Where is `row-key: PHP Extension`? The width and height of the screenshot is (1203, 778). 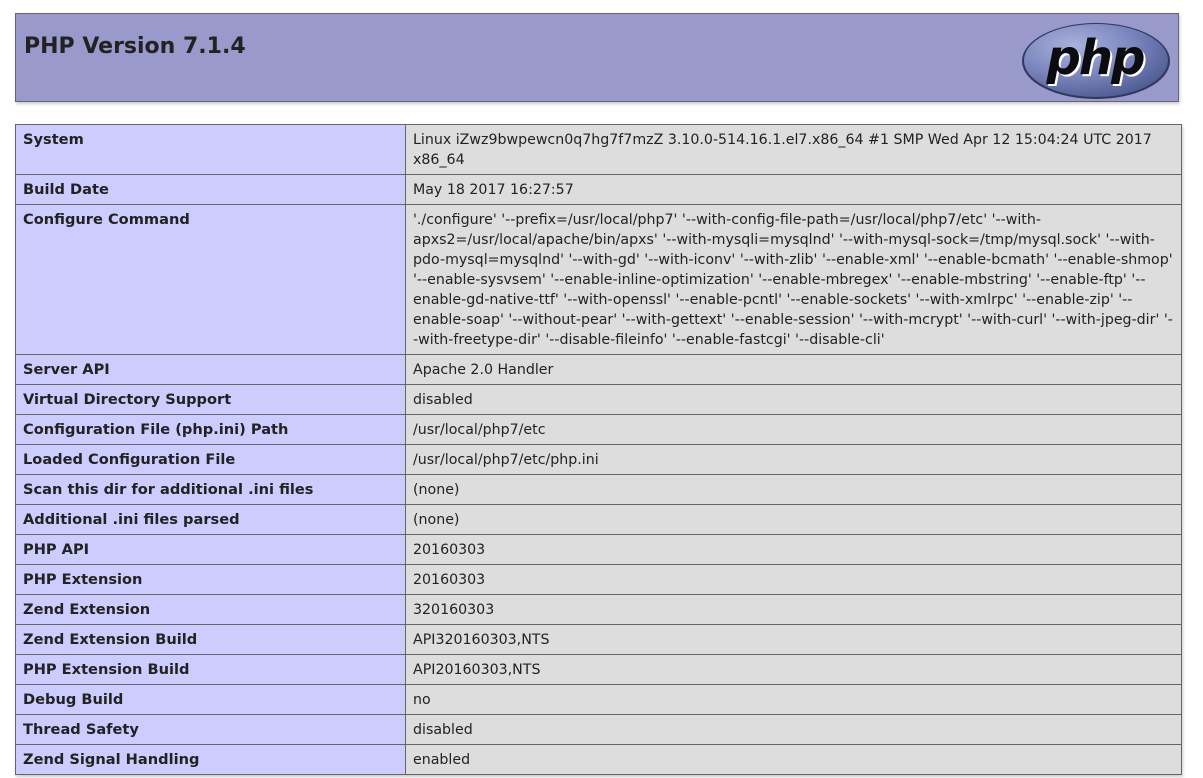
row-key: PHP Extension is located at coordinates (210, 579).